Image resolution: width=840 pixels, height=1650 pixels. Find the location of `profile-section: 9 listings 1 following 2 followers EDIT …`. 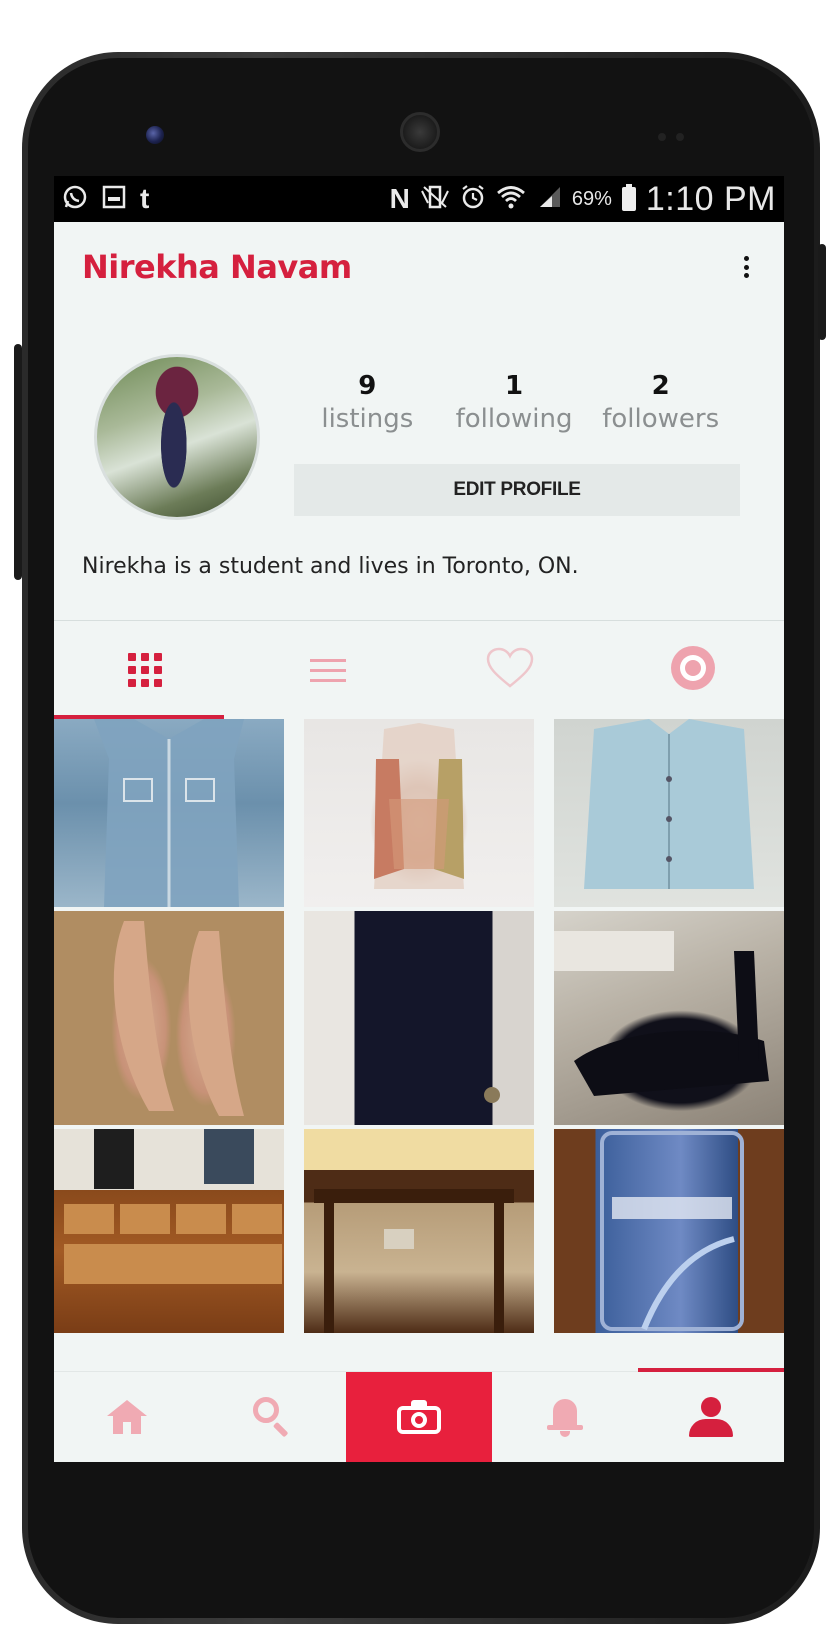

profile-section: 9 listings 1 following 2 followers EDIT … is located at coordinates (419, 431).